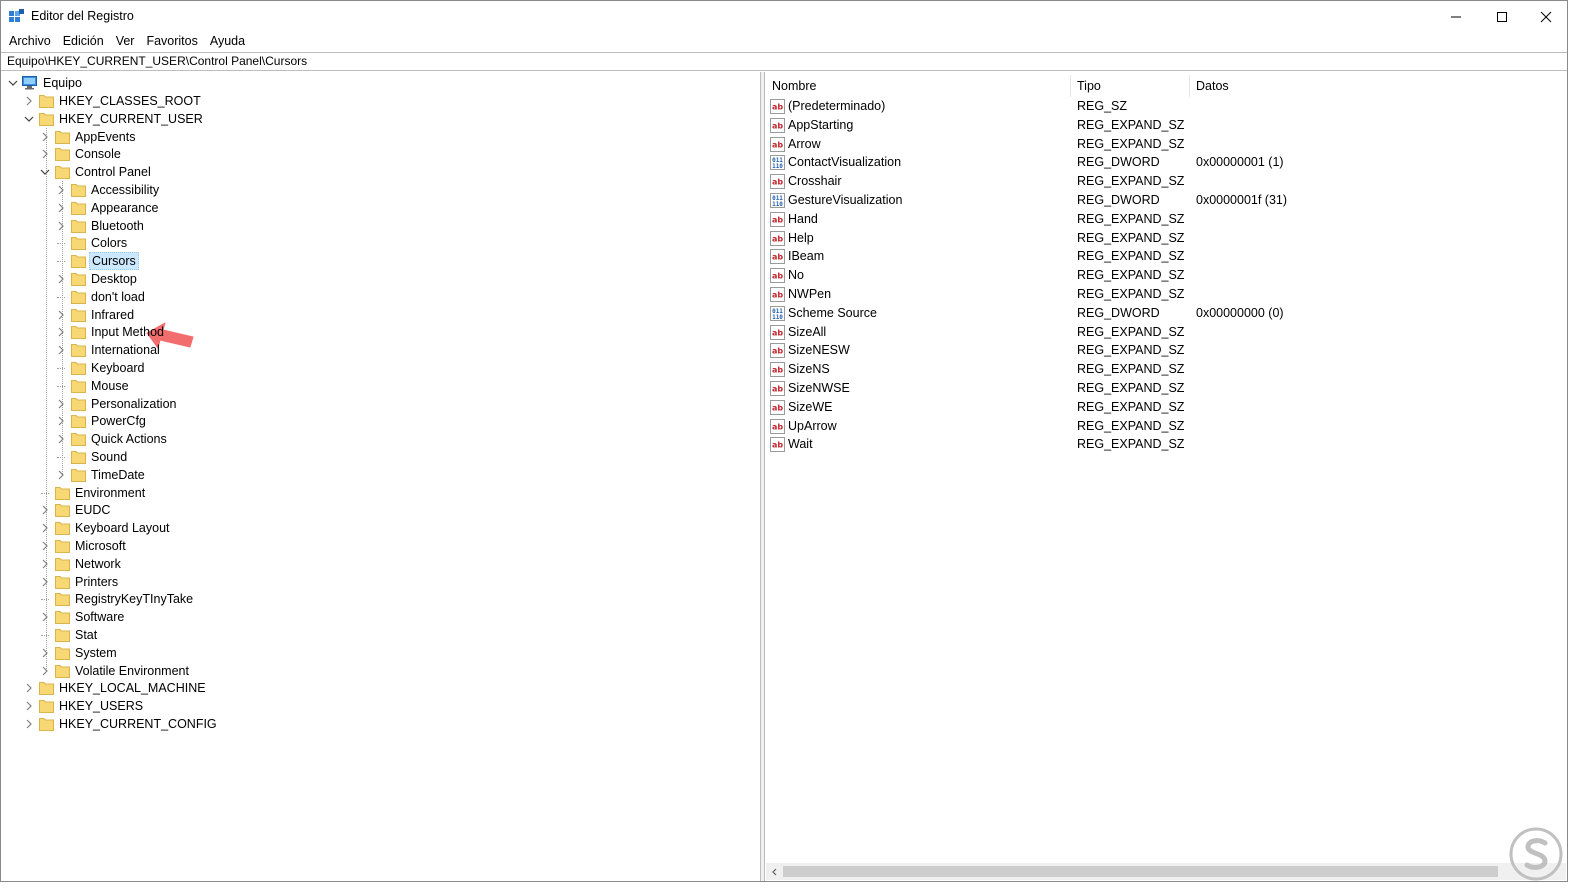 The height and width of the screenshot is (893, 1588). I want to click on tree-node-timedate: TimeDate, so click(380, 475).